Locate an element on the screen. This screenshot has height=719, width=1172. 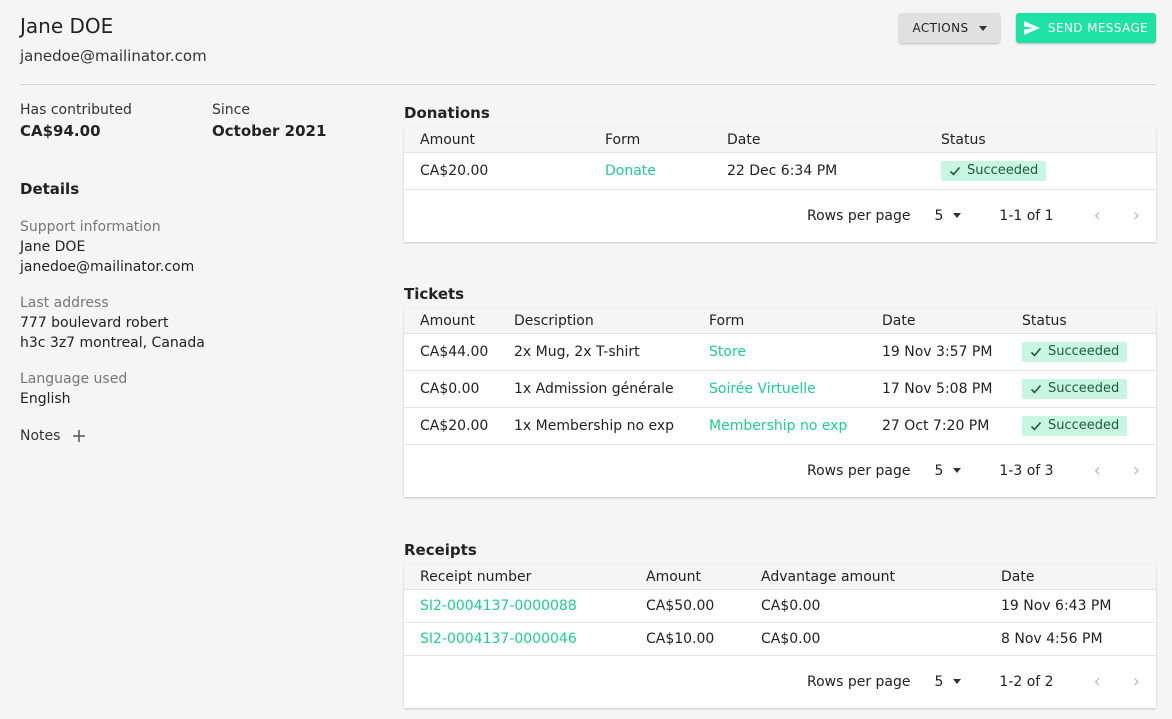
send-message-button: SEND MESSAGE is located at coordinates (1086, 28).